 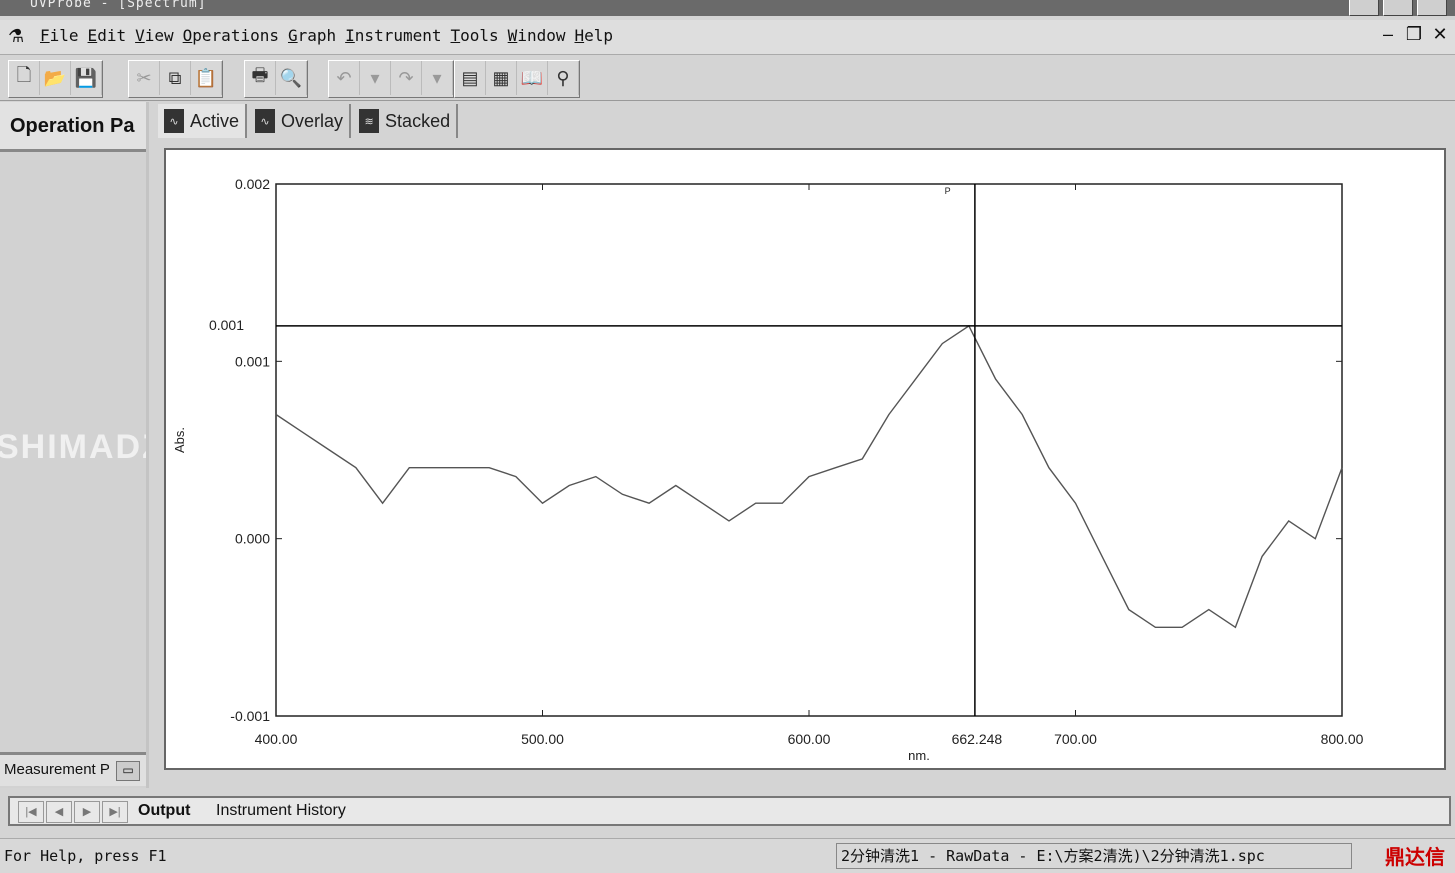 I want to click on title-bar: UVProbe - [Spectrum], so click(x=727, y=8).